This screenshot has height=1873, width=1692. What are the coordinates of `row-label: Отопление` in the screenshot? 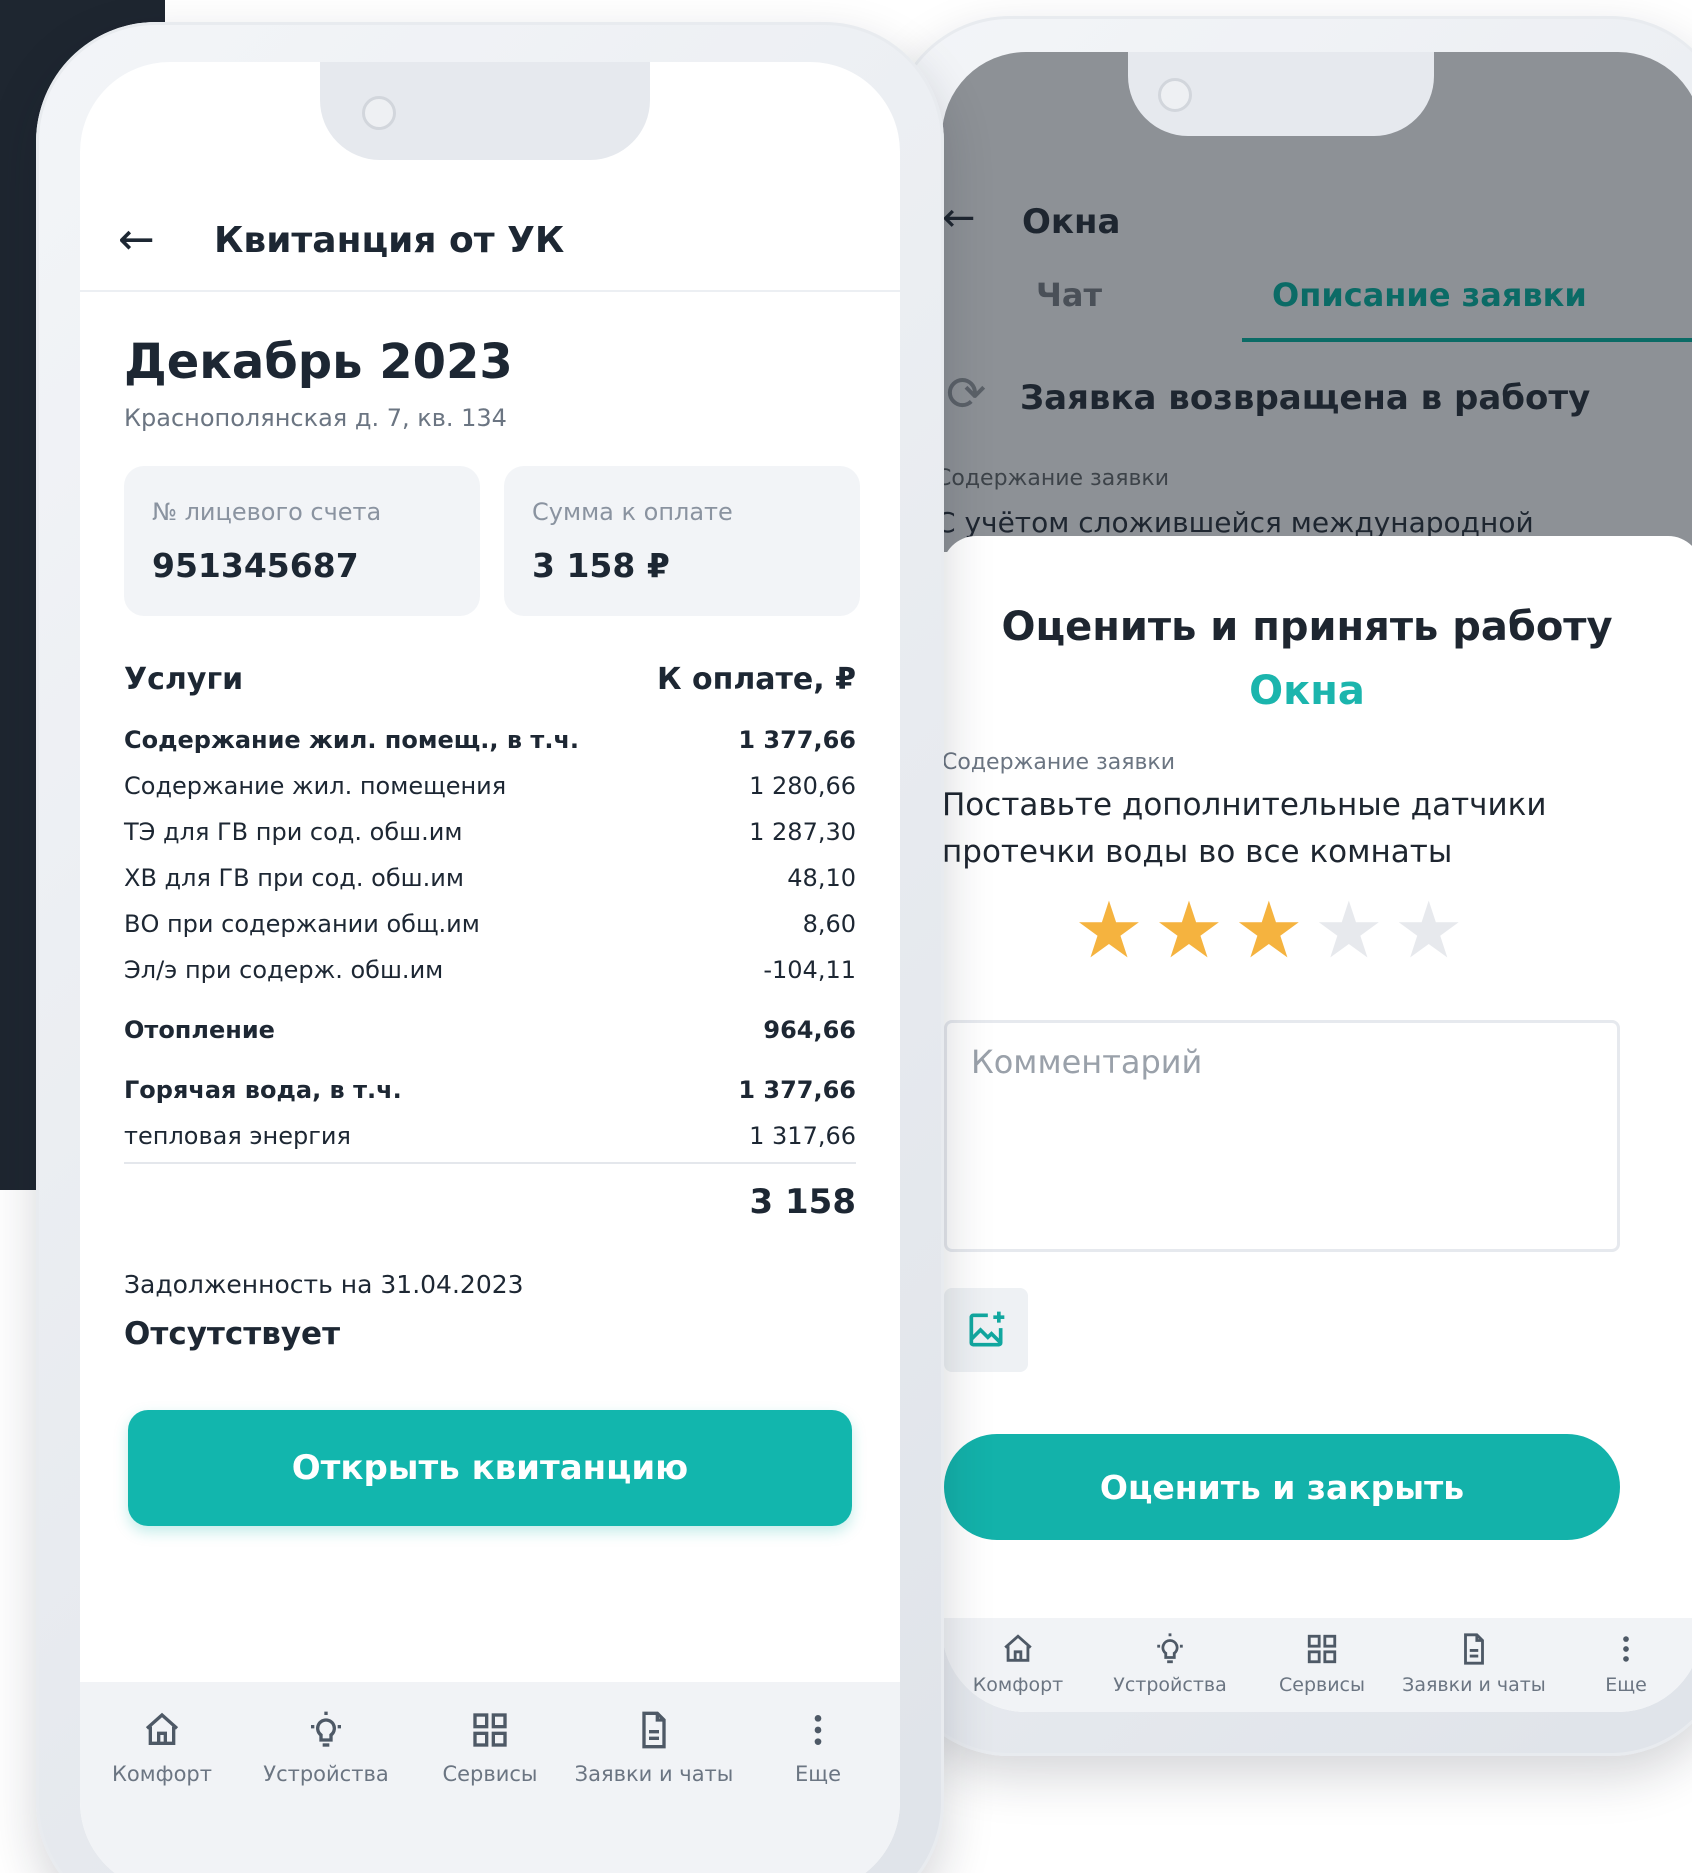 It's located at (199, 1030).